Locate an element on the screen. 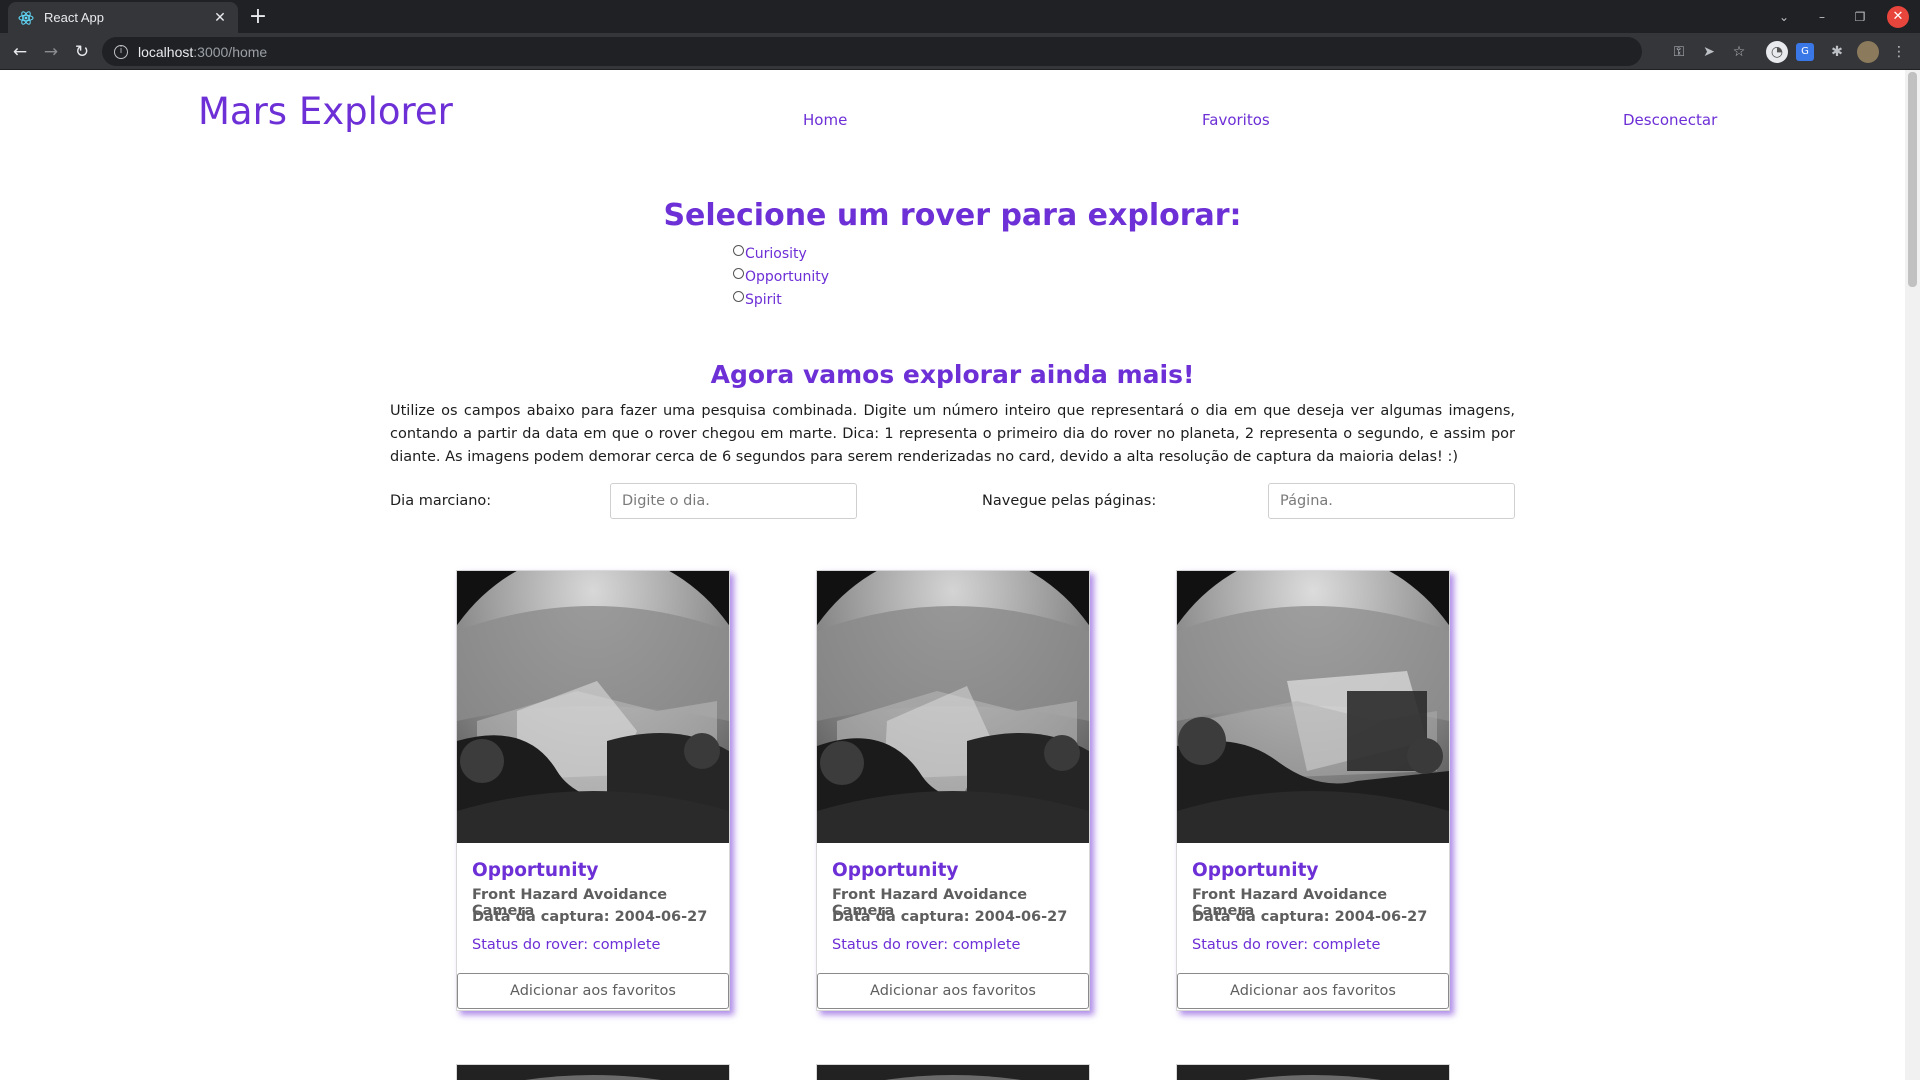  url-host: localhost is located at coordinates (166, 51).